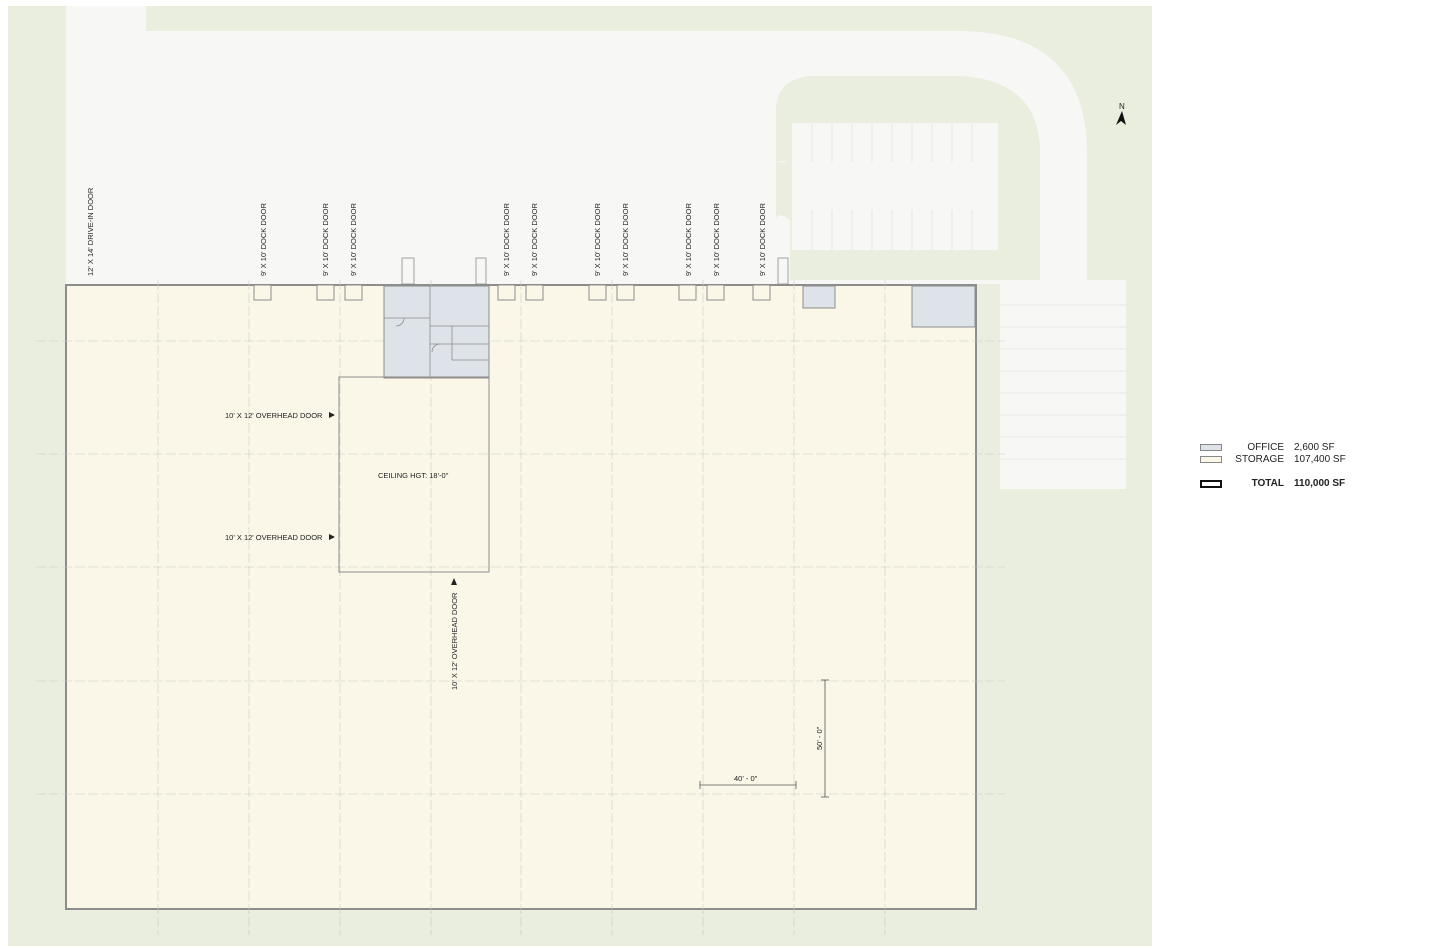 The width and height of the screenshot is (1440, 948). Describe the element at coordinates (1211, 484) in the screenshot. I see `total-swatch` at that location.